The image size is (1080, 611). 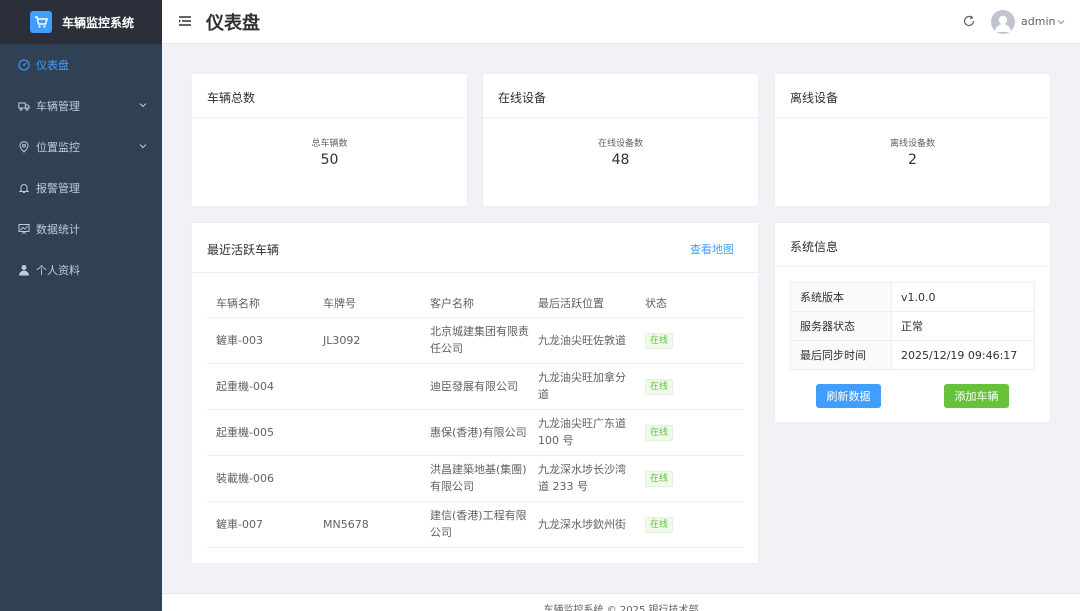 I want to click on info-row: 系统版本 v1.0.0, so click(x=912, y=297).